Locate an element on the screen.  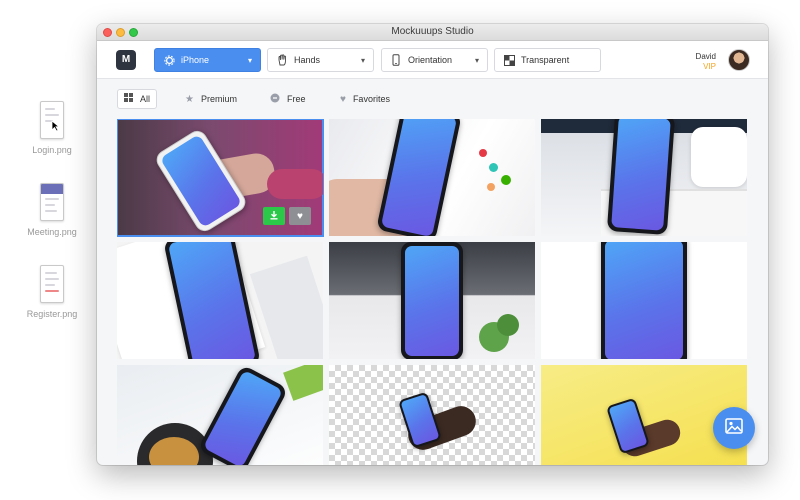
app-logo: M is located at coordinates (126, 60).